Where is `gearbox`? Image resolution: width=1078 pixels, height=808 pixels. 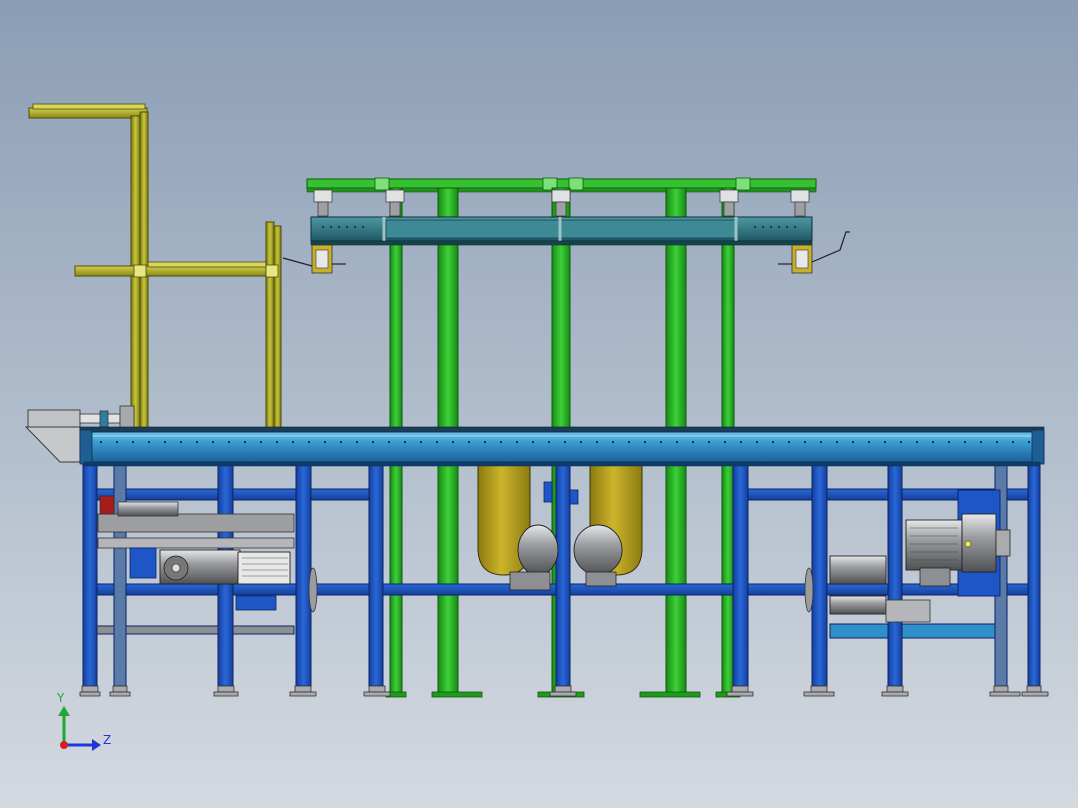 gearbox is located at coordinates (148, 509).